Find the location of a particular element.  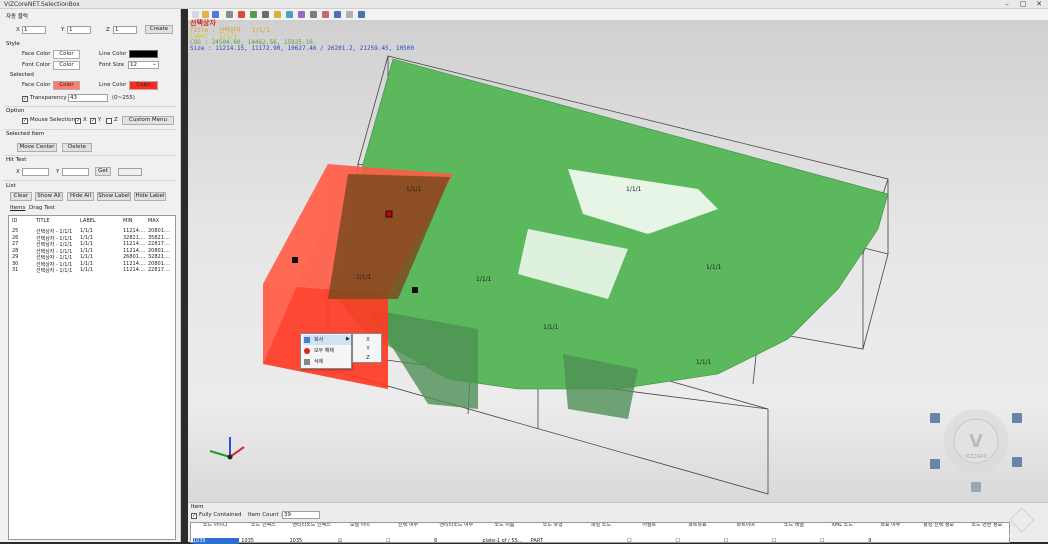

face-color-button: Color is located at coordinates (66, 54).